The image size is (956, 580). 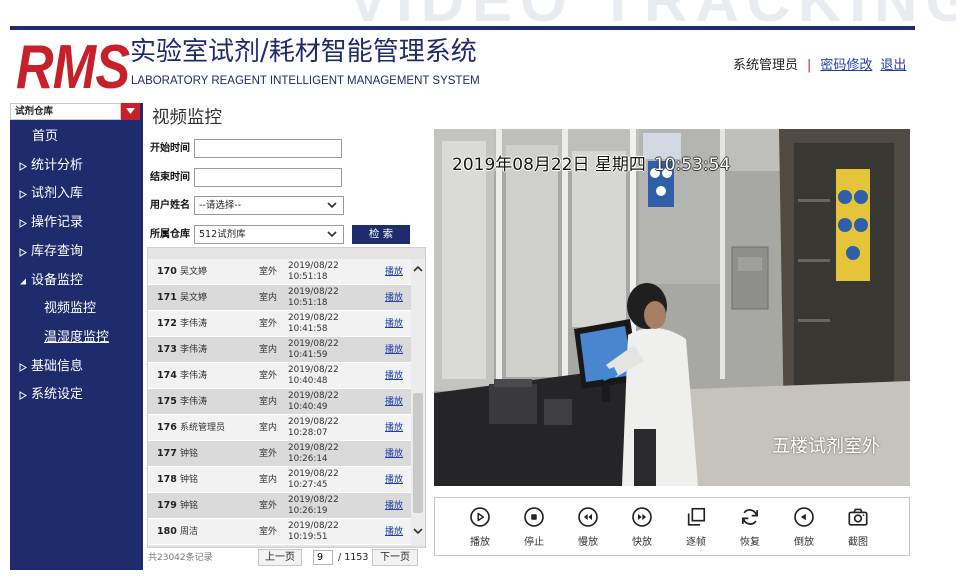 What do you see at coordinates (279, 402) in the screenshot?
I see `table-row: 175 李伟涛 室内 2019/08/22 10:40:49 播放` at bounding box center [279, 402].